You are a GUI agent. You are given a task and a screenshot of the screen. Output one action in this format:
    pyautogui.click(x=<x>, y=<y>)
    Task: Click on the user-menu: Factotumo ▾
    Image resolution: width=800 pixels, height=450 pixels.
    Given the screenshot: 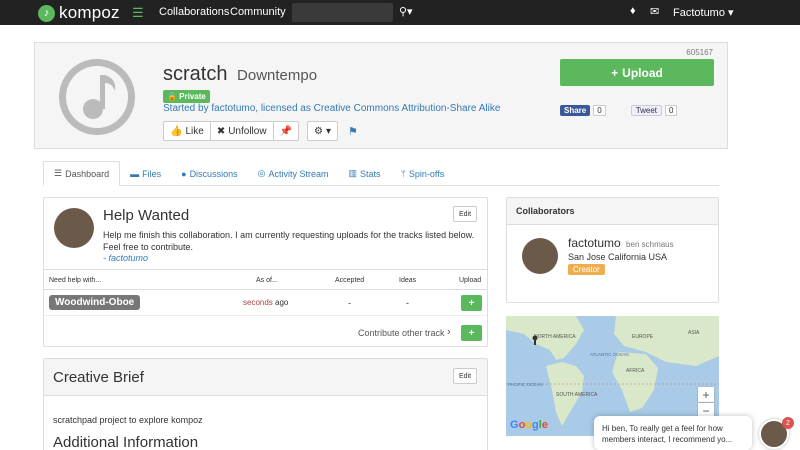 What is the action you would take?
    pyautogui.click(x=703, y=12)
    